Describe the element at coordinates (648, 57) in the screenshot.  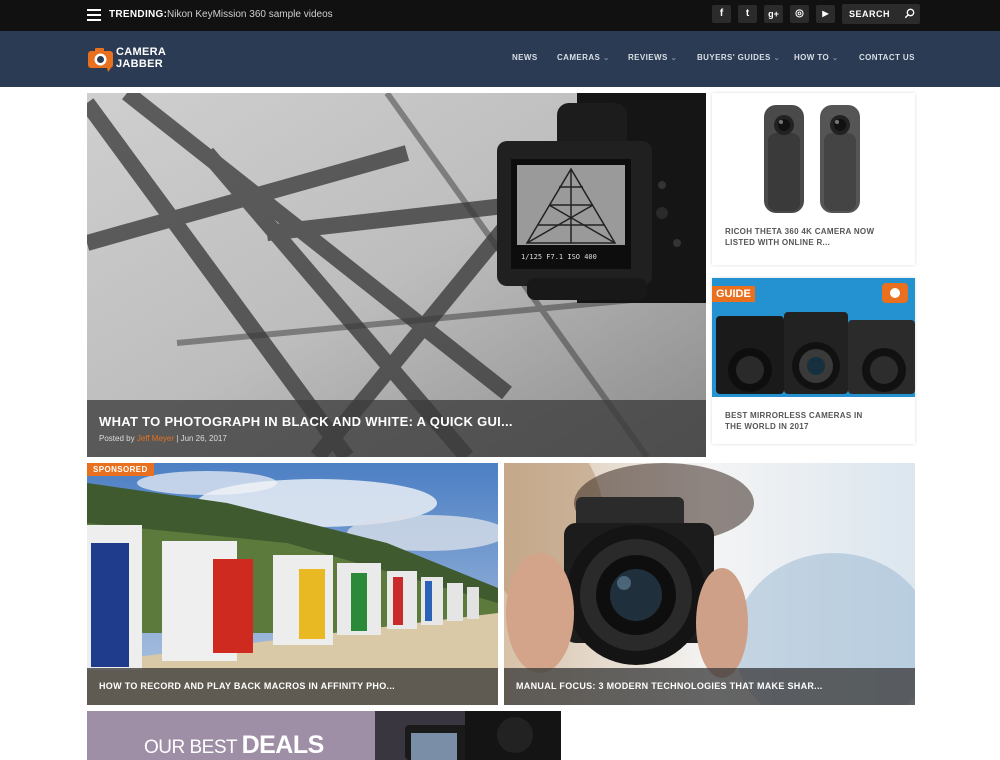
I see `nav-label: REVIEWS` at that location.